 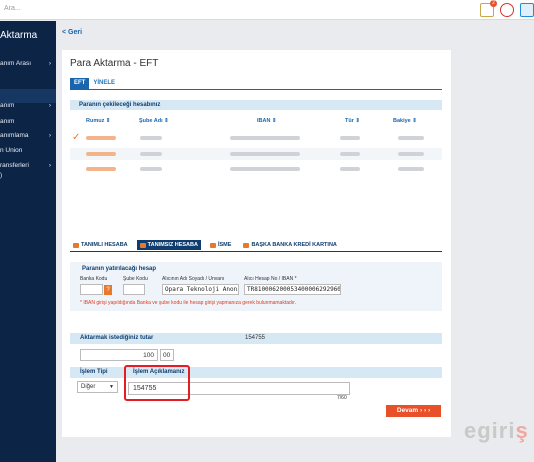 I want to click on sidebar-item-2: anım ›, so click(x=28, y=105).